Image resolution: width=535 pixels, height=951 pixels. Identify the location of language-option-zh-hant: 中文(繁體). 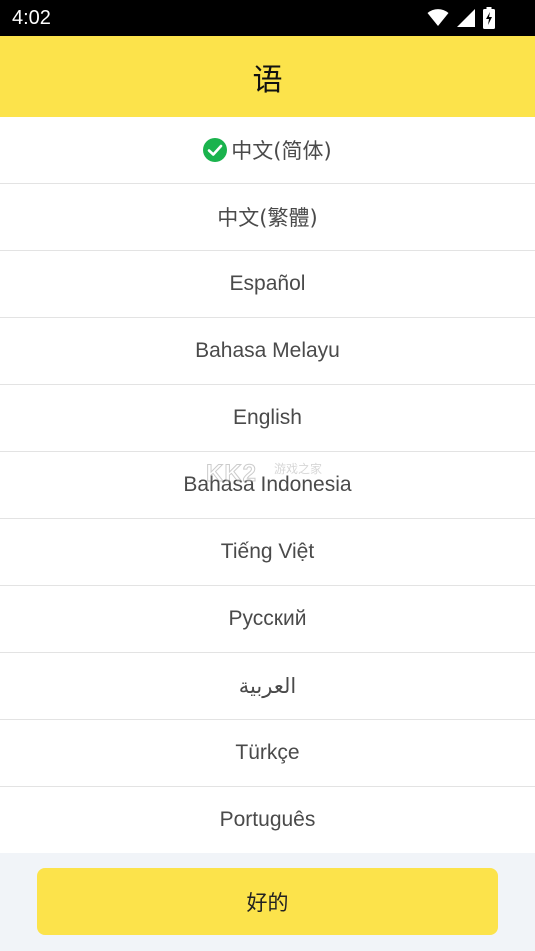
(267, 217).